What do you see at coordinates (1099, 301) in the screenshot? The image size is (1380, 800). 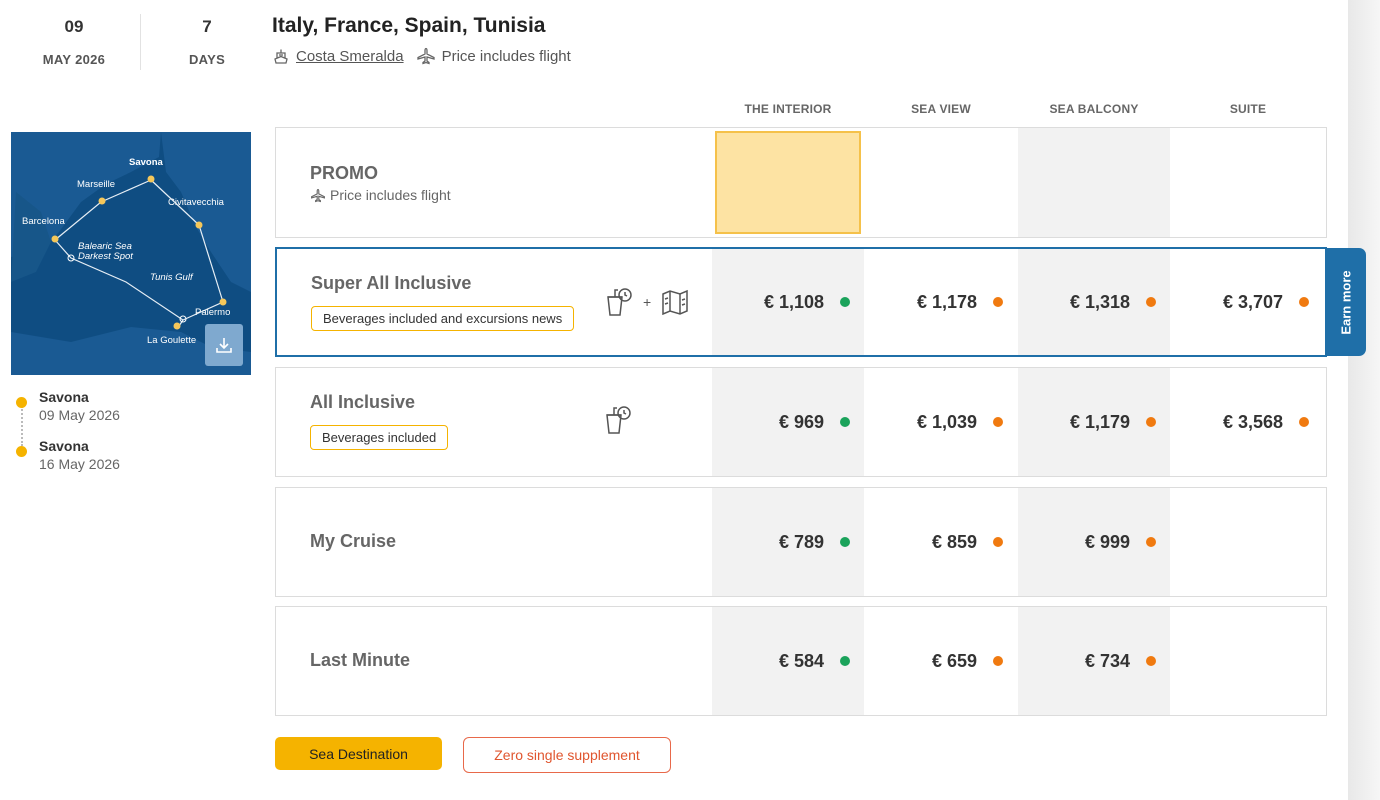 I see `price: € 1,318` at bounding box center [1099, 301].